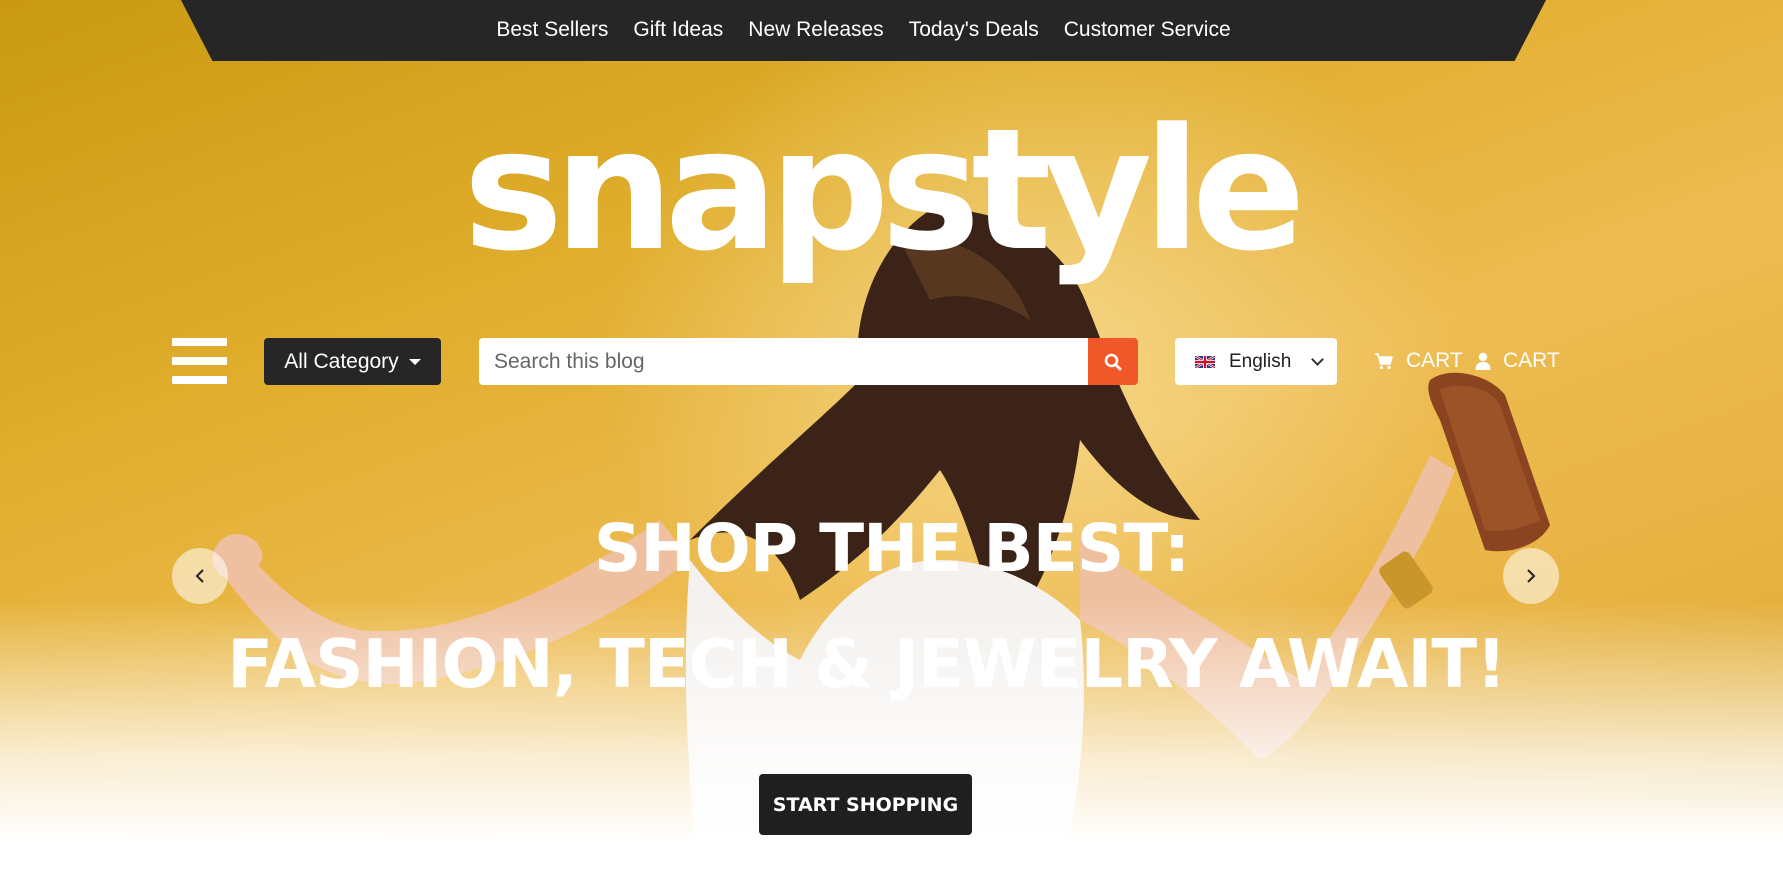  I want to click on caret-down-icon, so click(414, 361).